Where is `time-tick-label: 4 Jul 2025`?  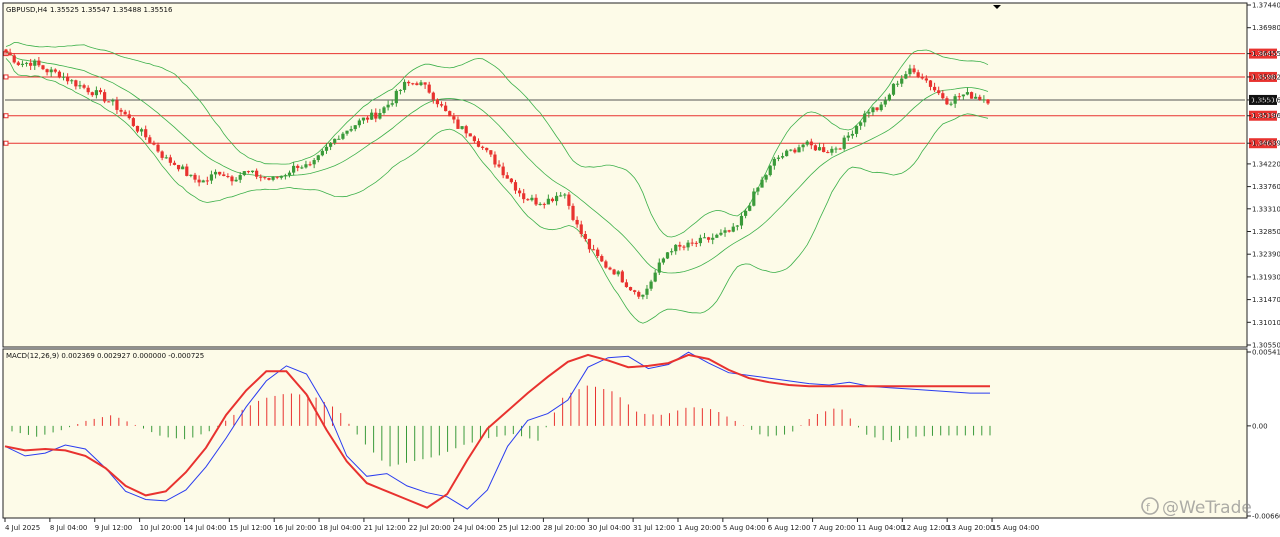 time-tick-label: 4 Jul 2025 is located at coordinates (22, 528).